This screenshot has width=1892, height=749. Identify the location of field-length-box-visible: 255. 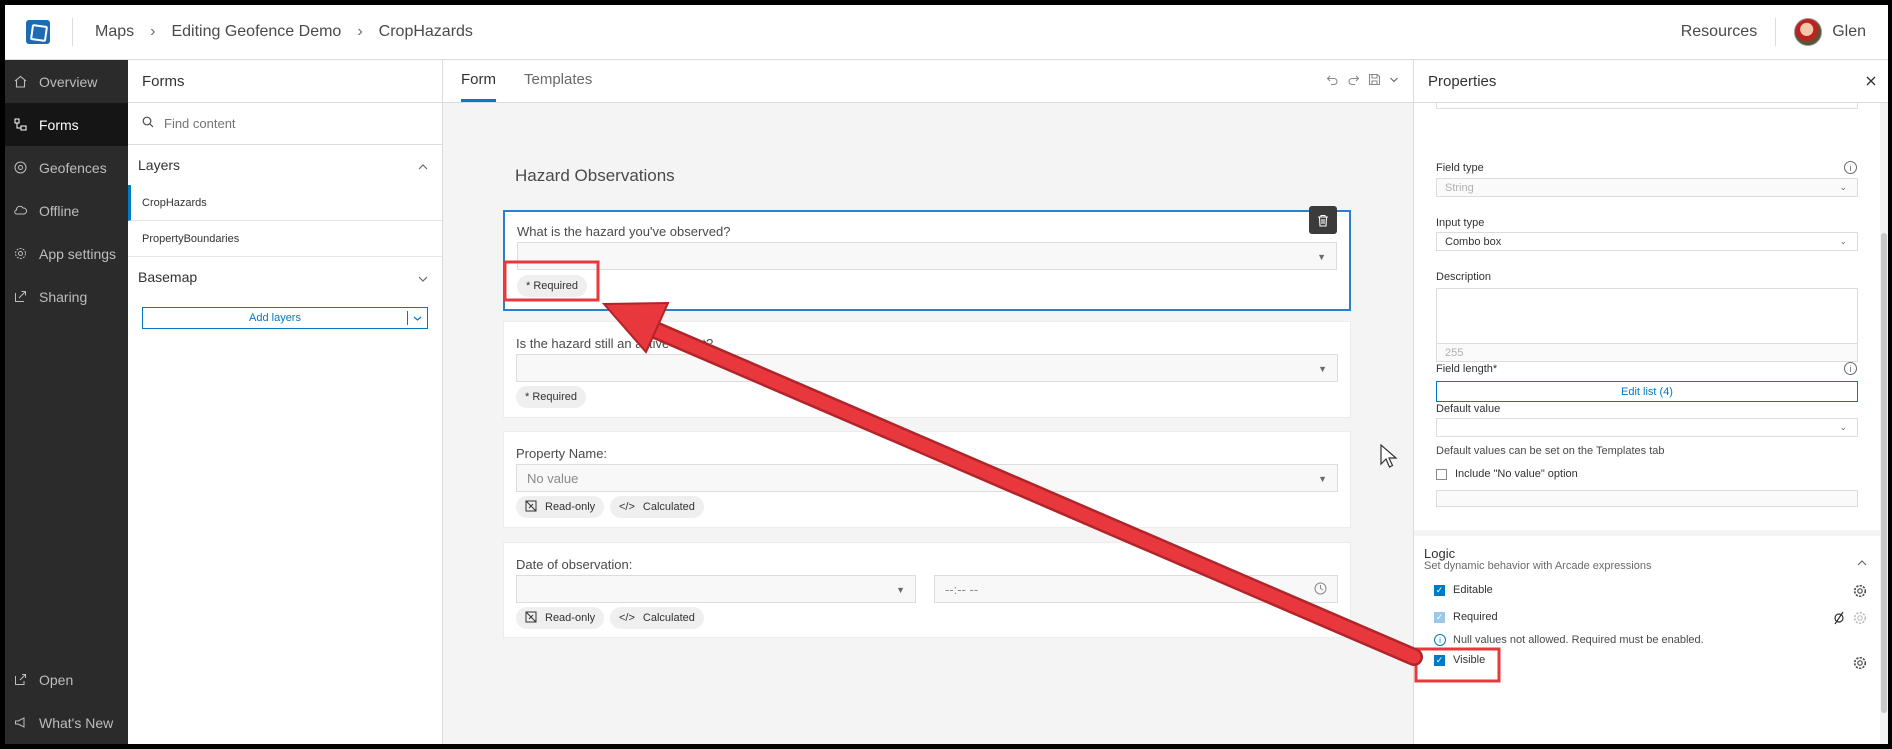
(1647, 352).